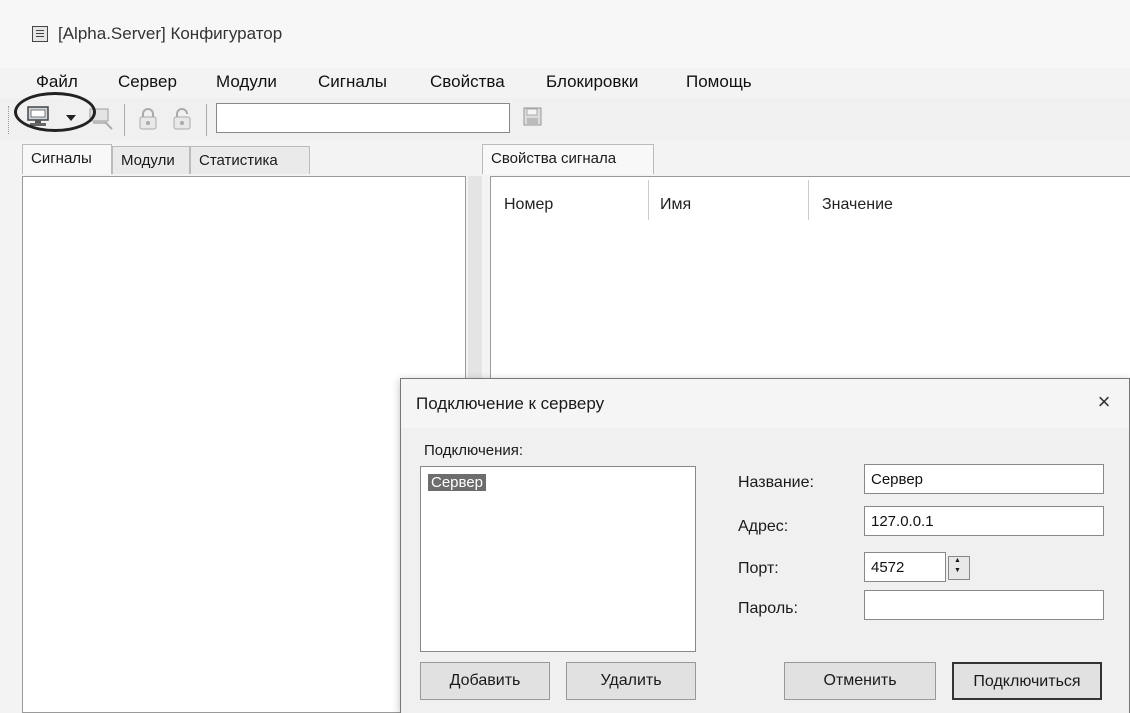 The image size is (1130, 713). Describe the element at coordinates (55, 112) in the screenshot. I see `highlight-circle` at that location.